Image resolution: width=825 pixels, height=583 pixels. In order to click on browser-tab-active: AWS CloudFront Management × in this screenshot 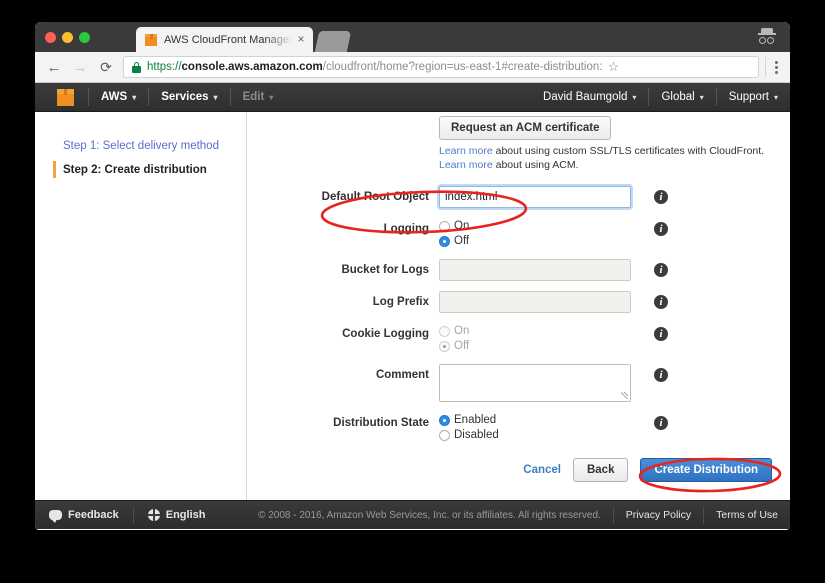, I will do `click(224, 39)`.